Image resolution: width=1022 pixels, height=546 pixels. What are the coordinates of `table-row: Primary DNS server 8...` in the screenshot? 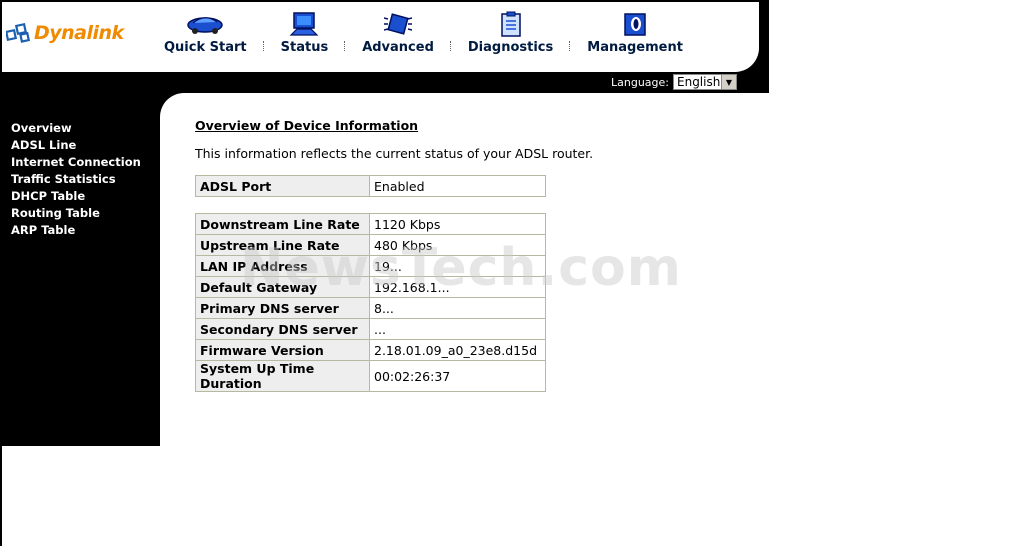 It's located at (370, 308).